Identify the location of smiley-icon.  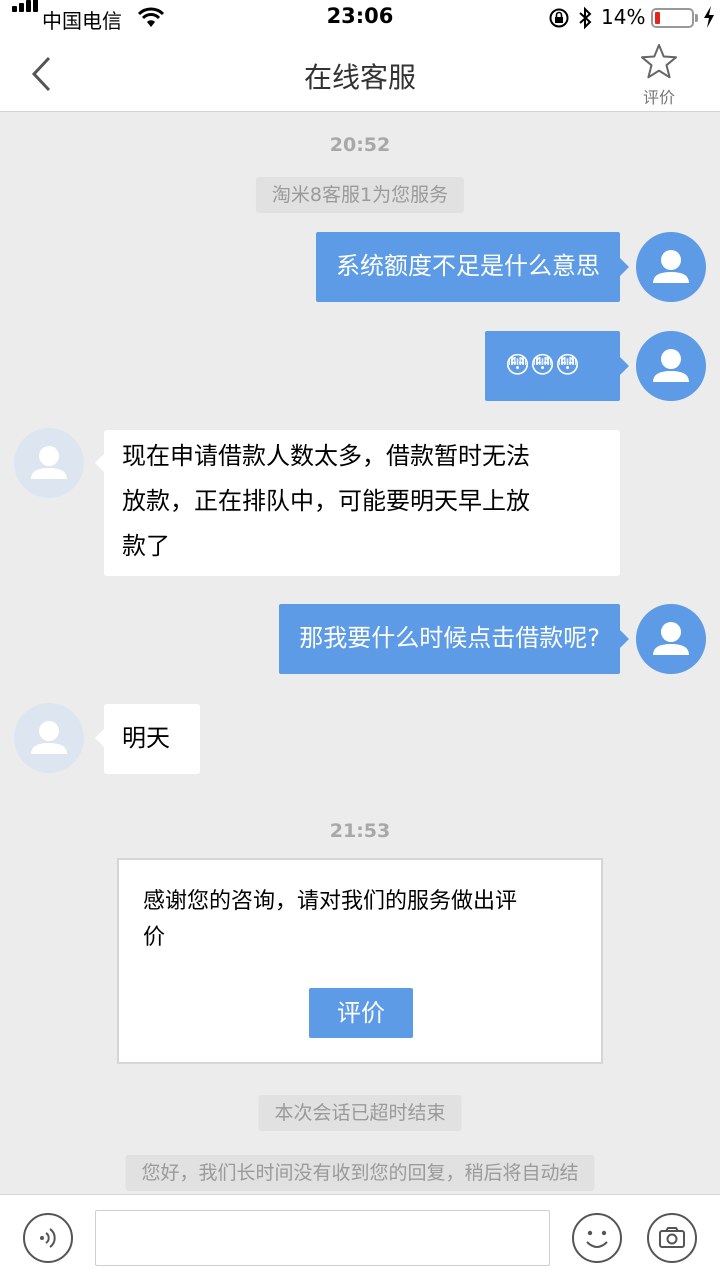
(597, 1238).